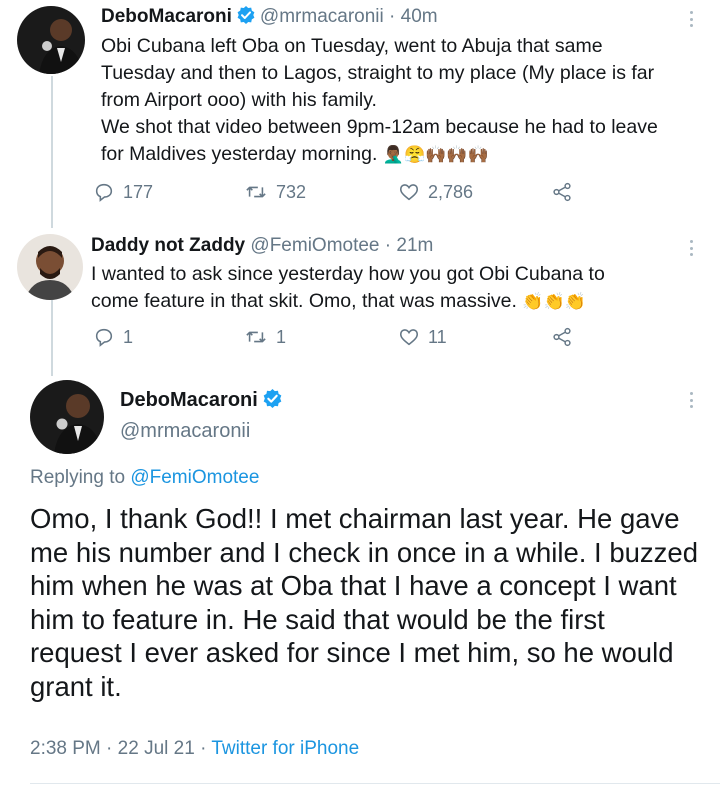 The width and height of the screenshot is (720, 789). Describe the element at coordinates (272, 401) in the screenshot. I see `verified-badge-icon` at that location.